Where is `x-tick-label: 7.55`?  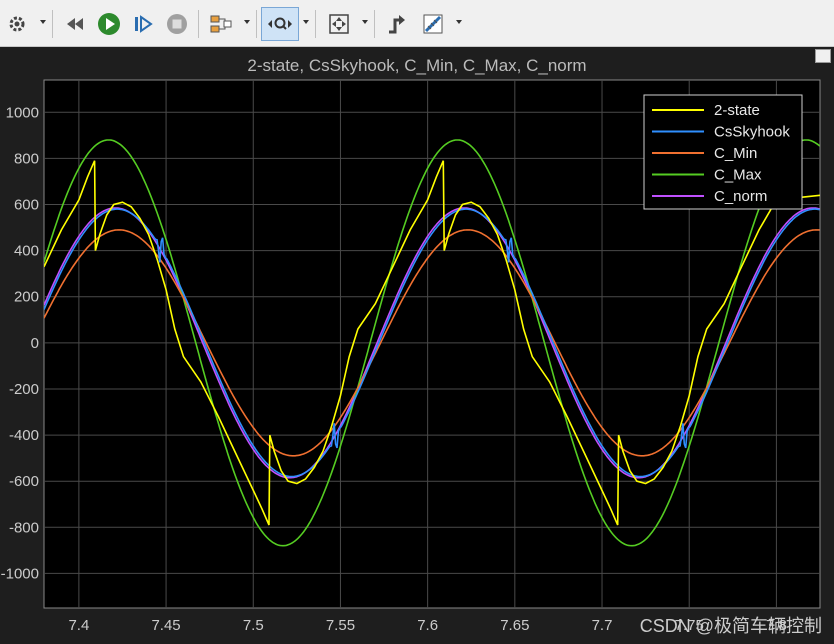 x-tick-label: 7.55 is located at coordinates (340, 625).